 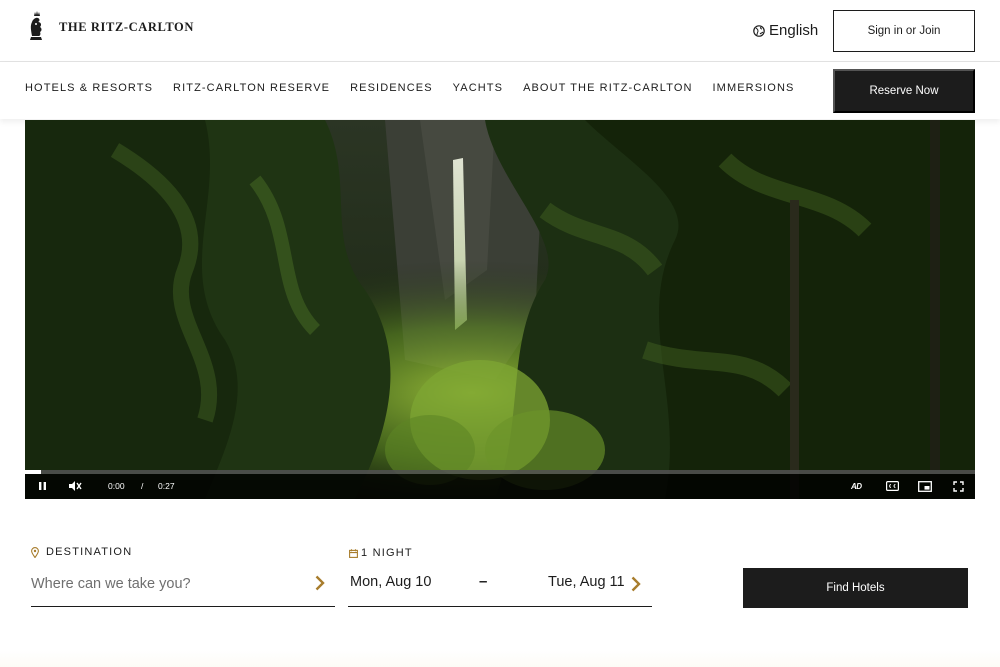 What do you see at coordinates (183, 586) in the screenshot?
I see `destination-input` at bounding box center [183, 586].